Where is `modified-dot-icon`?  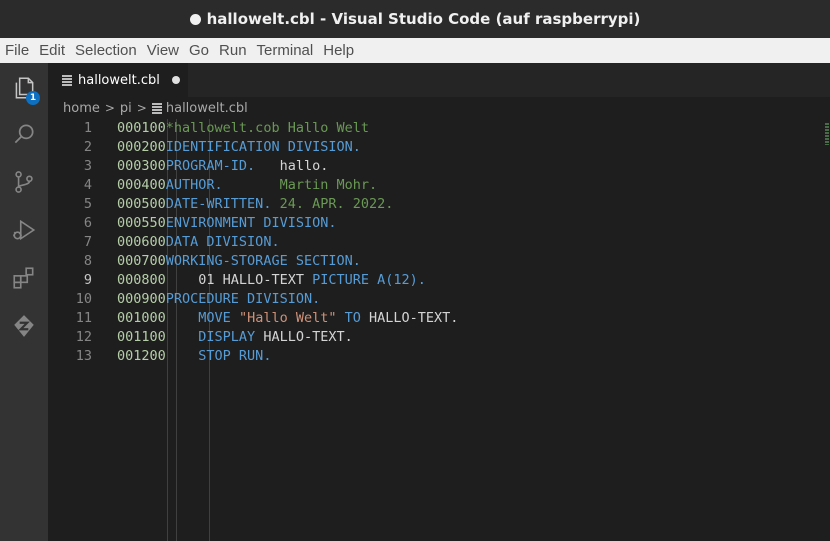
modified-dot-icon is located at coordinates (175, 80).